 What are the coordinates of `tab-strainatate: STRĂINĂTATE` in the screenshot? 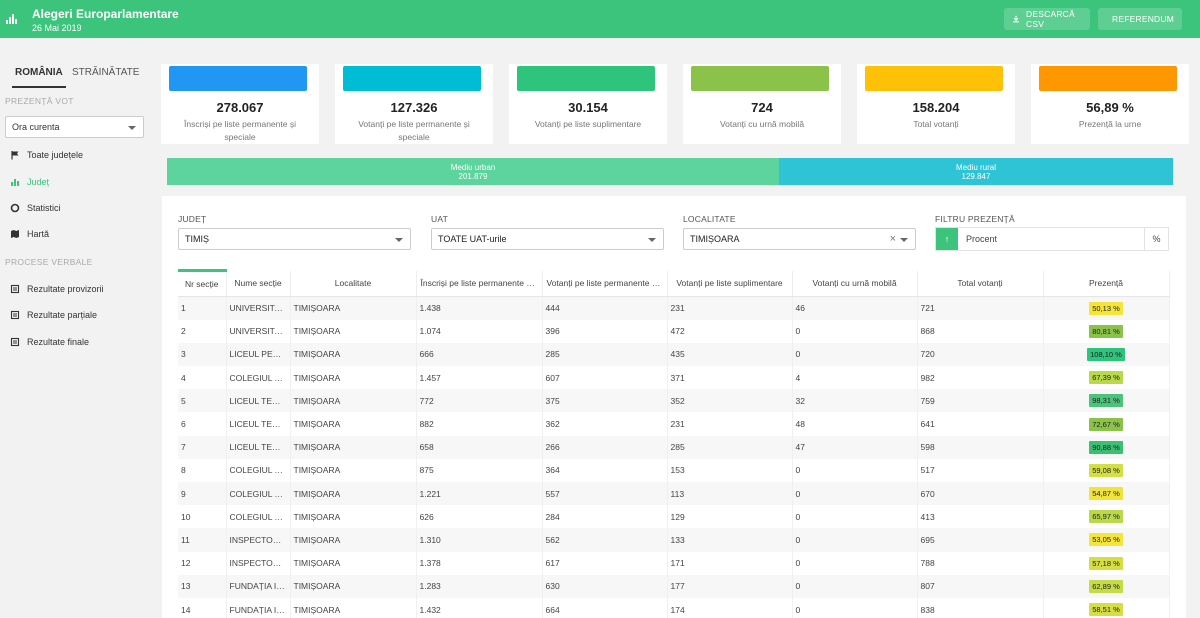 It's located at (105, 77).